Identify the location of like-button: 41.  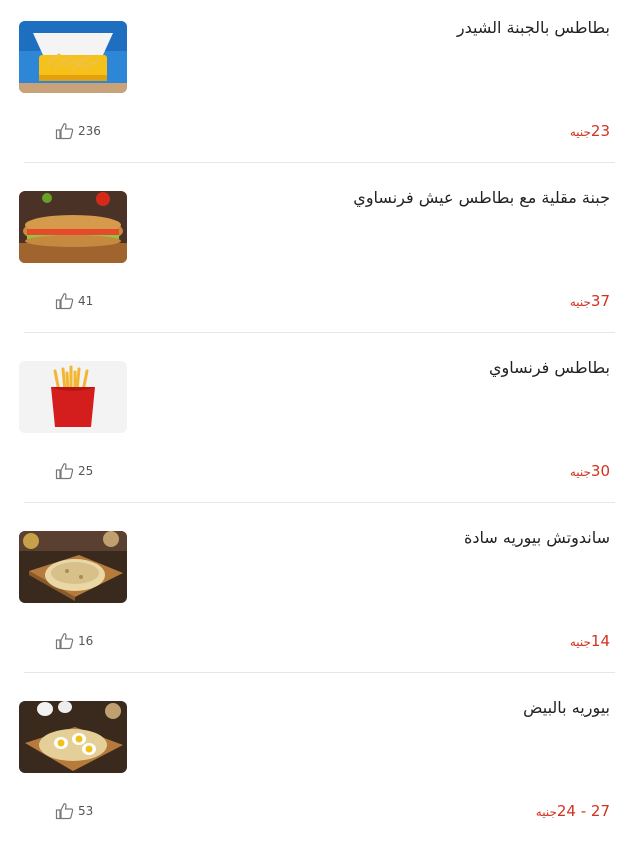
(74, 301).